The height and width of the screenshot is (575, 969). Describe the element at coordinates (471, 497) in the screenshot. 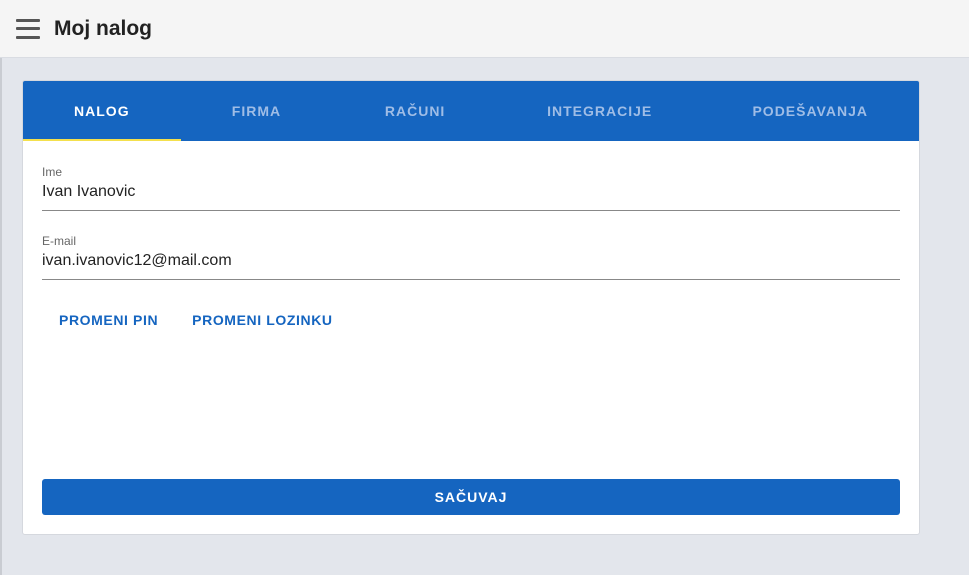

I see `save-button: SAČUVAJ` at that location.